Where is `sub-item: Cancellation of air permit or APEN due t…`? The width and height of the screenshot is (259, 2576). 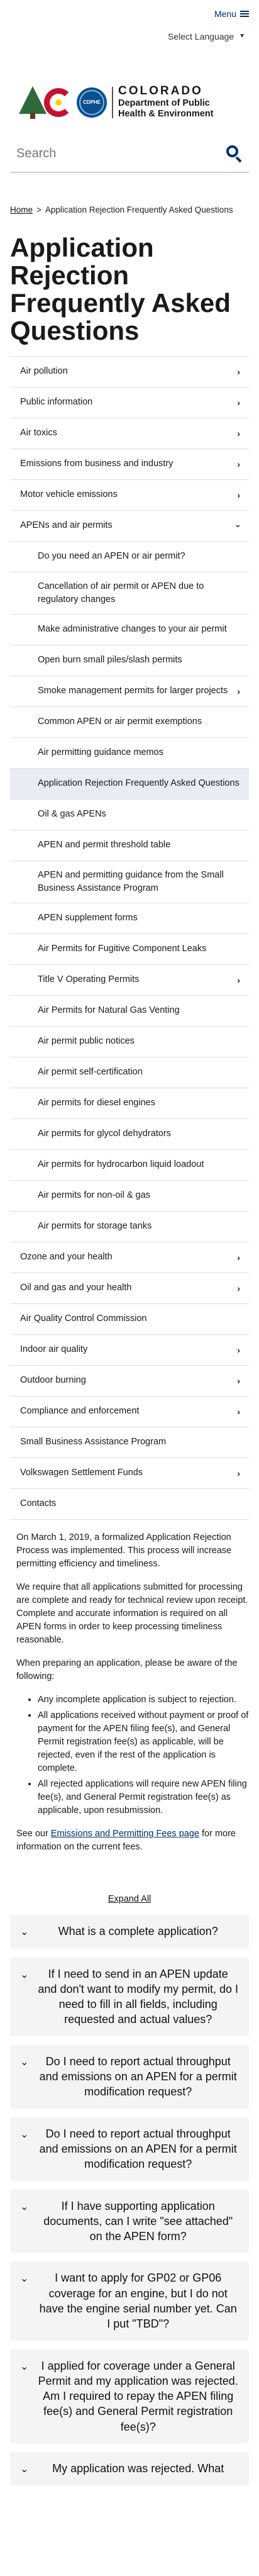 sub-item: Cancellation of air permit or APEN due t… is located at coordinates (129, 593).